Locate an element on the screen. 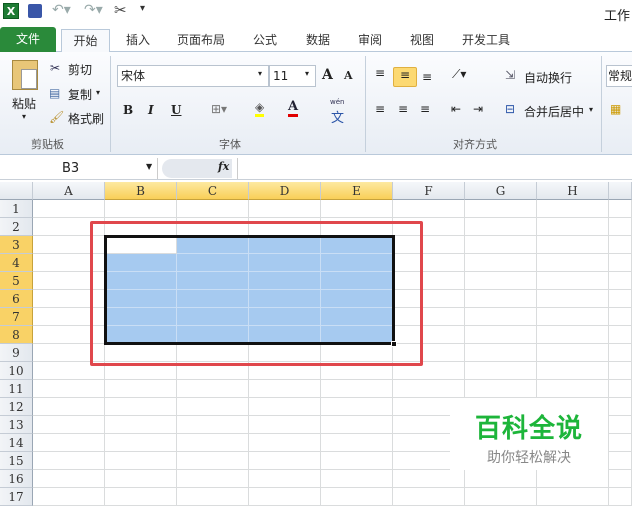 This screenshot has width=632, height=506. column-header-b: B is located at coordinates (141, 191).